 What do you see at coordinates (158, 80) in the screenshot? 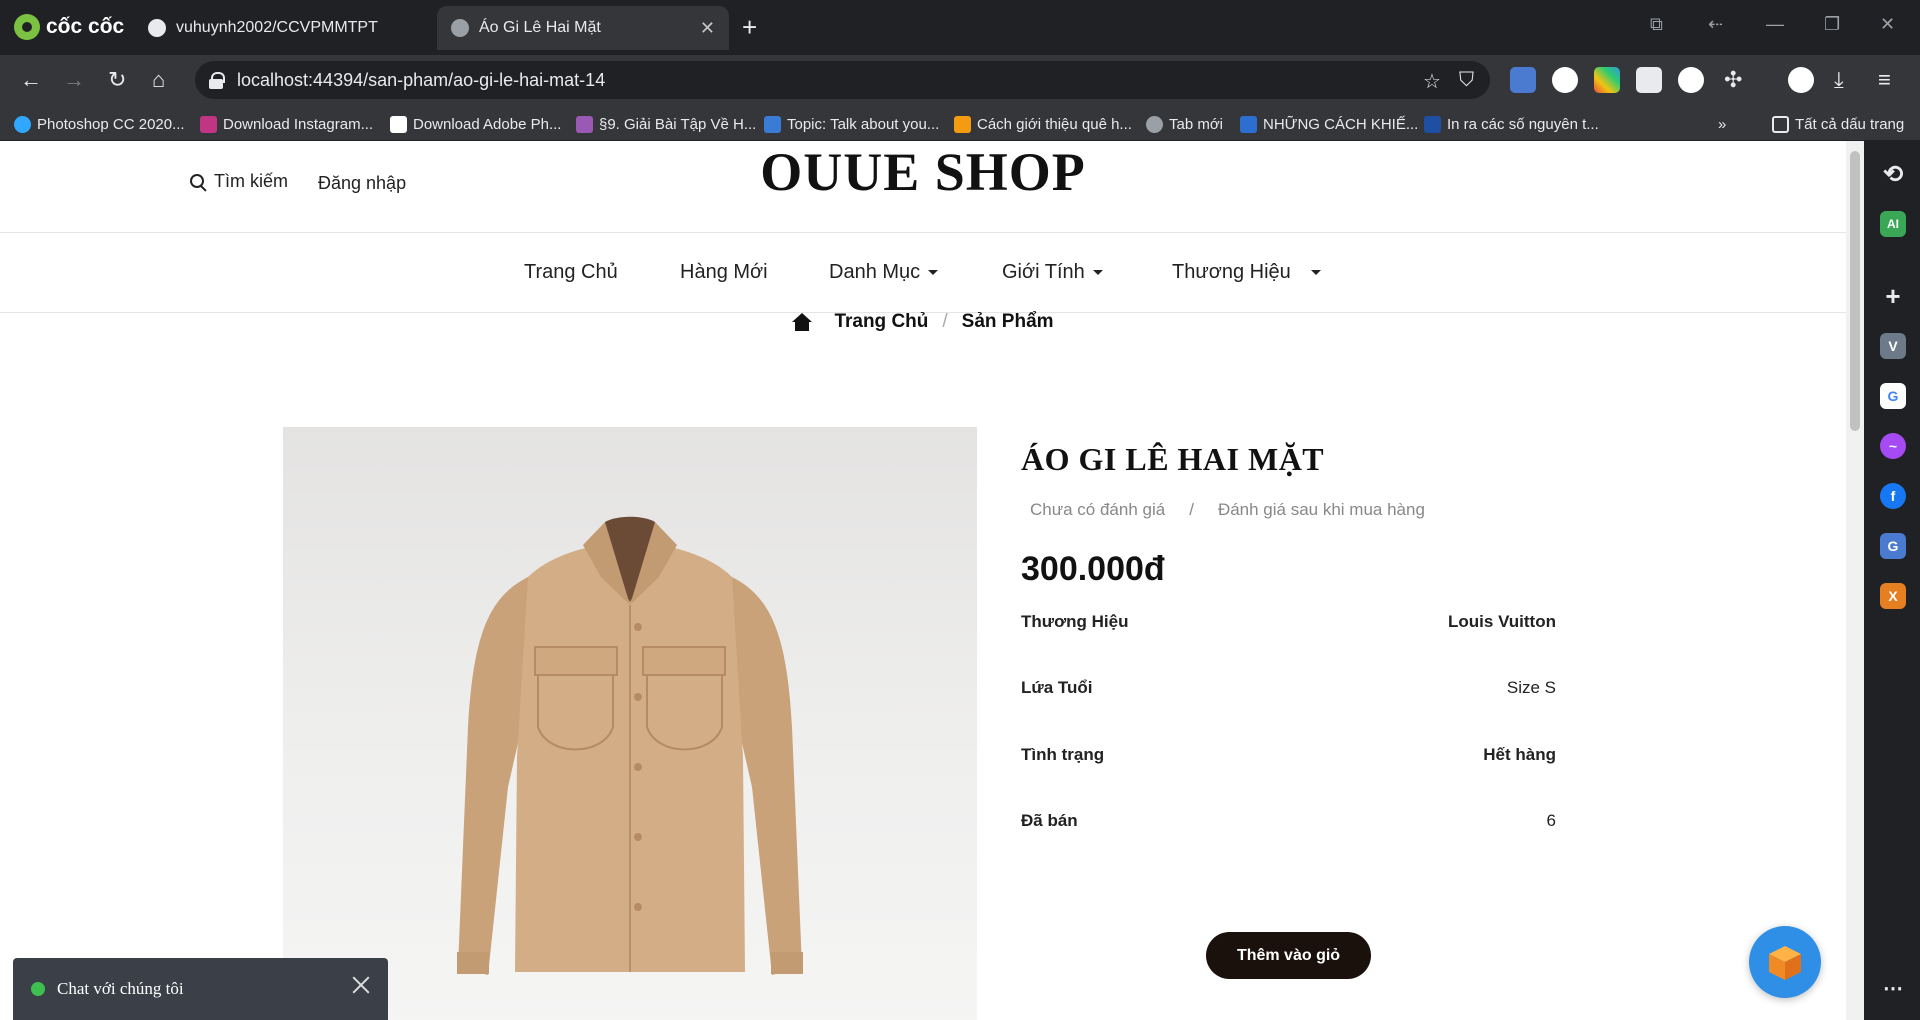
I see `home-button: ⌂` at bounding box center [158, 80].